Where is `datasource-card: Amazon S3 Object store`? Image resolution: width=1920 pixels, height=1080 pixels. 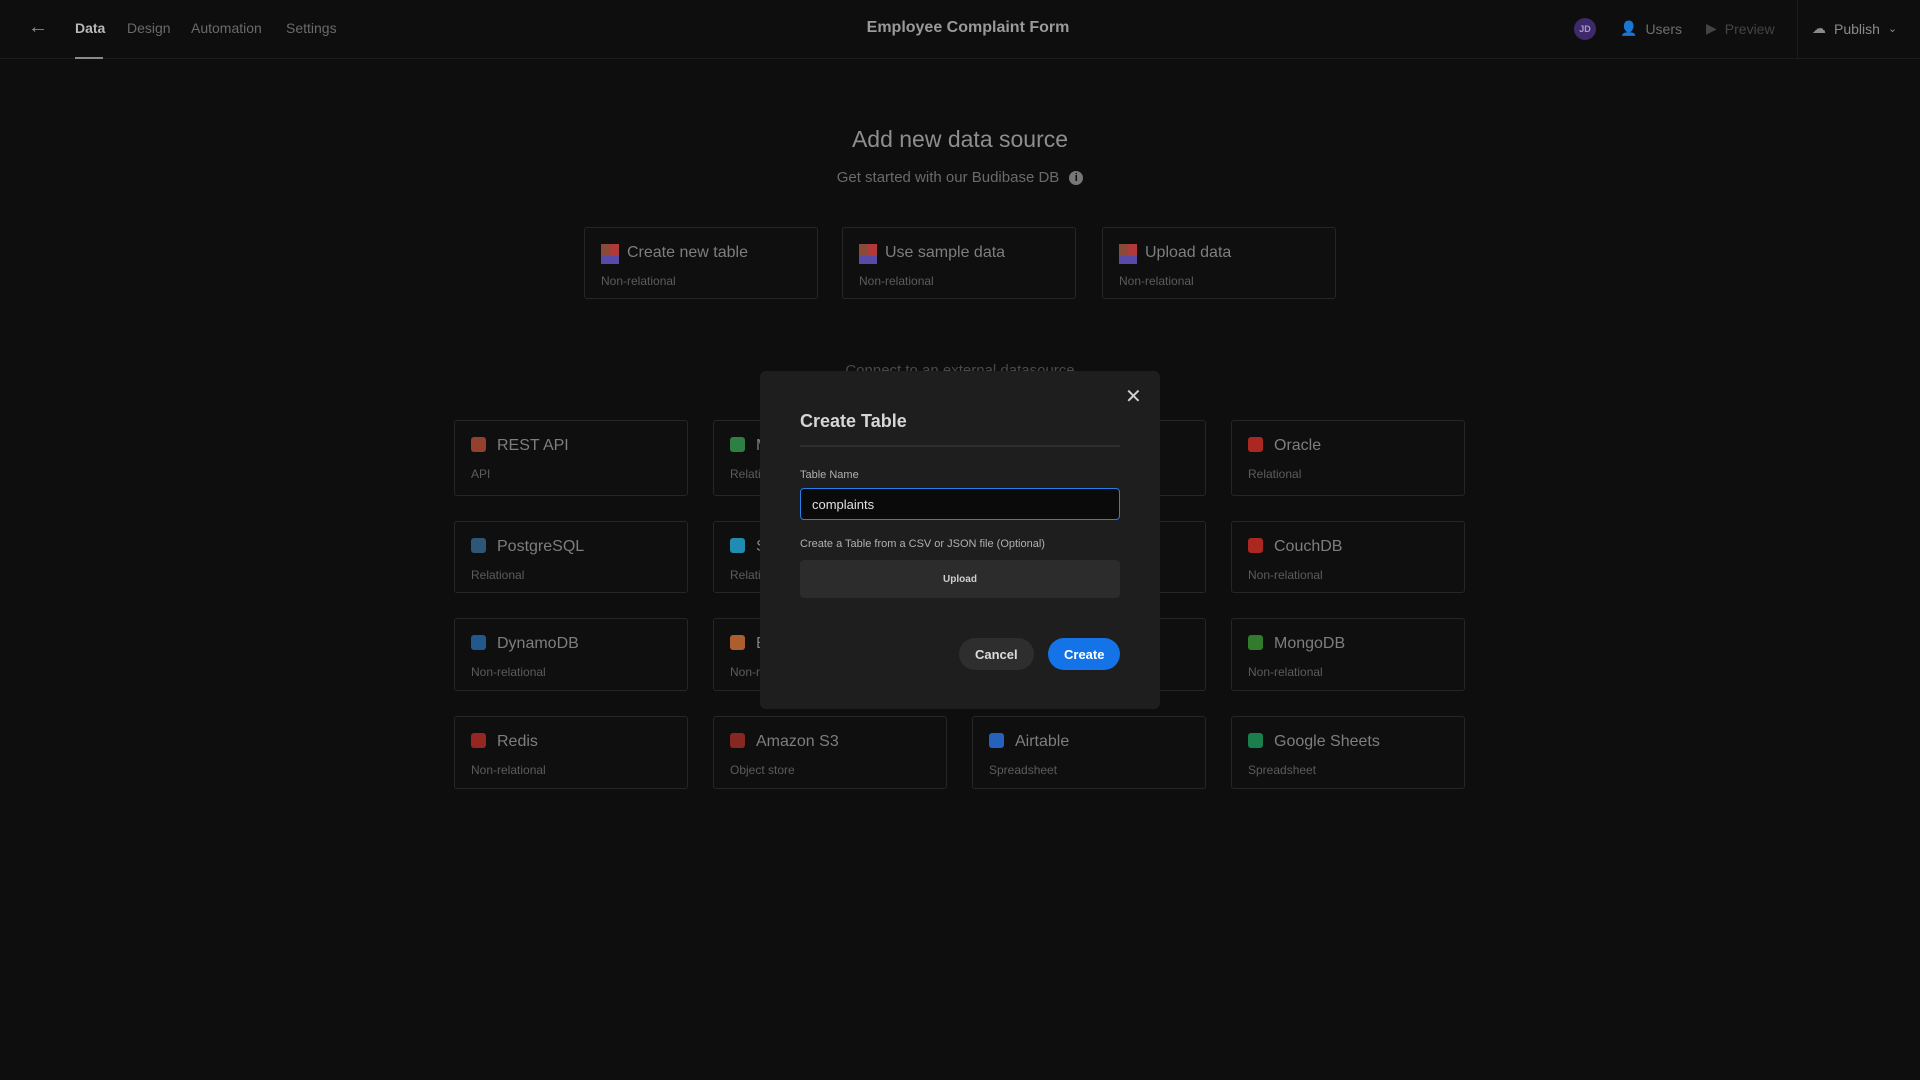 datasource-card: Amazon S3 Object store is located at coordinates (830, 752).